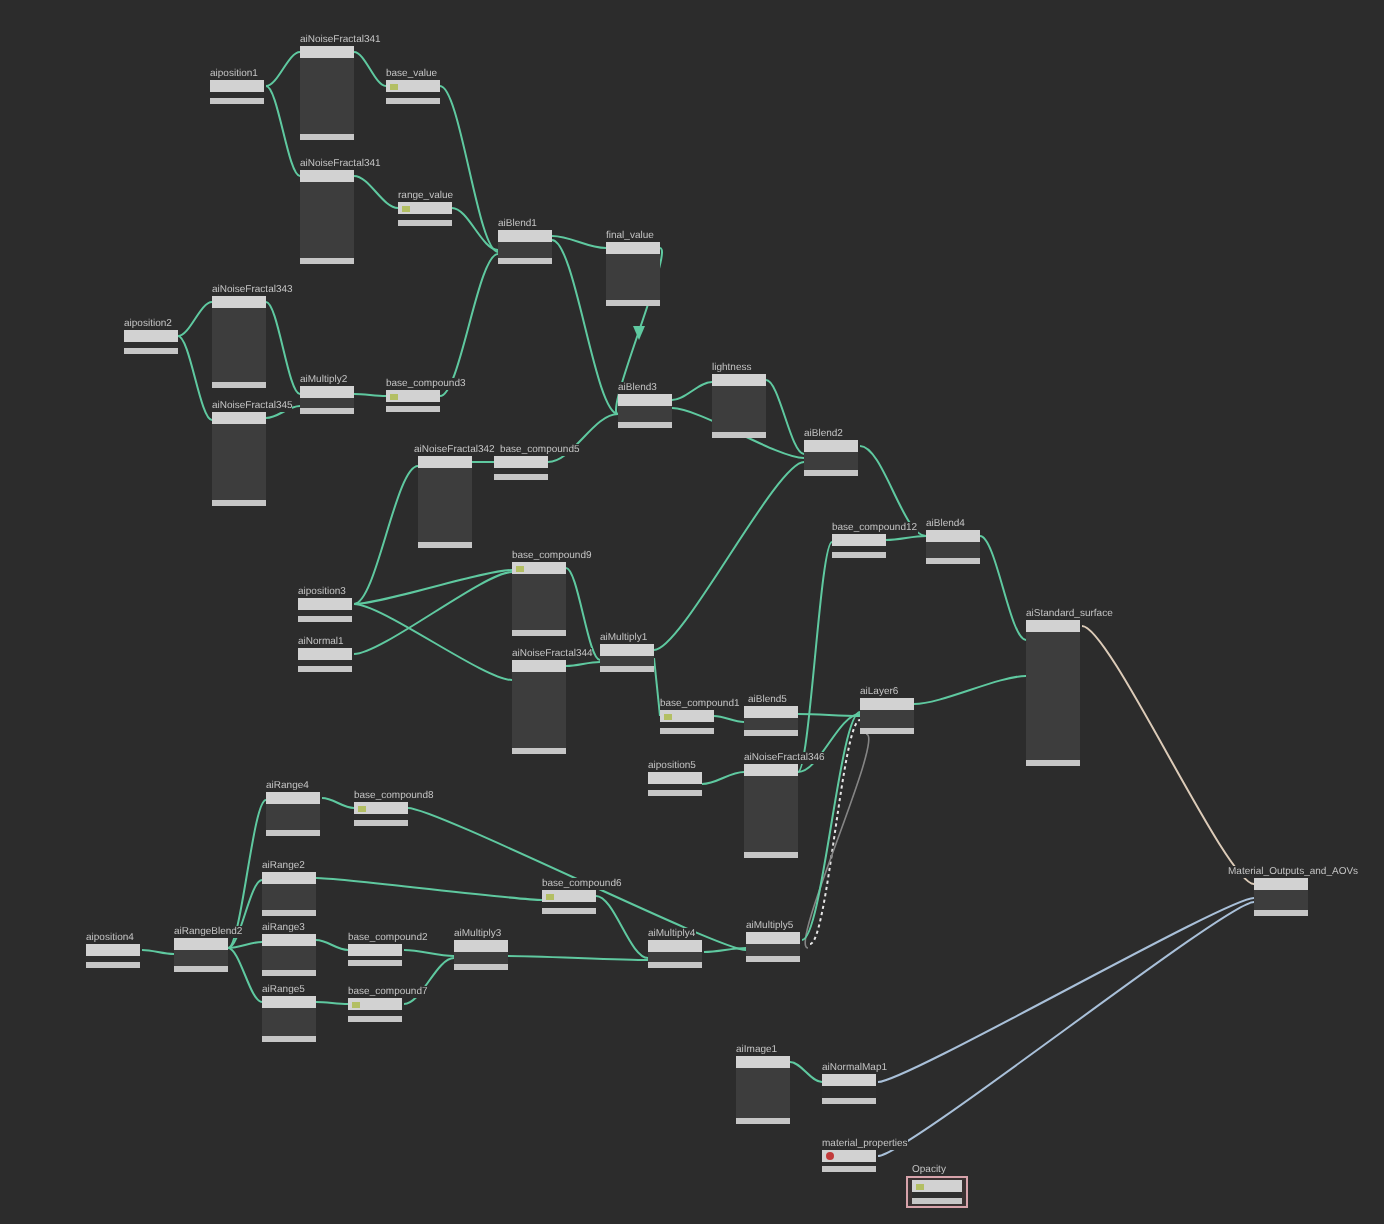 The height and width of the screenshot is (1224, 1384). I want to click on flow-arrow-icon, so click(639, 333).